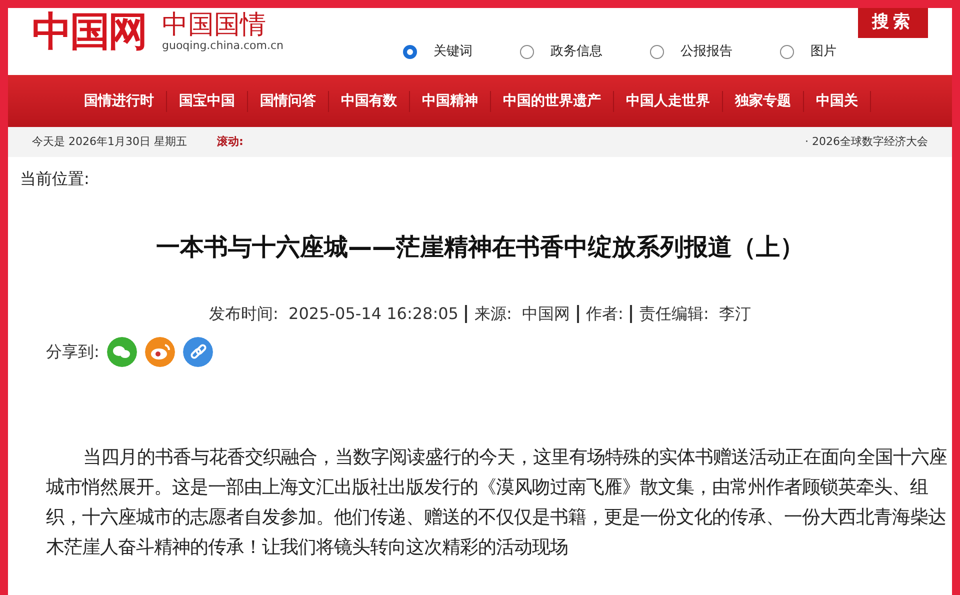 This screenshot has height=595, width=960. Describe the element at coordinates (668, 101) in the screenshot. I see `nav-link: 中国人走世界` at that location.